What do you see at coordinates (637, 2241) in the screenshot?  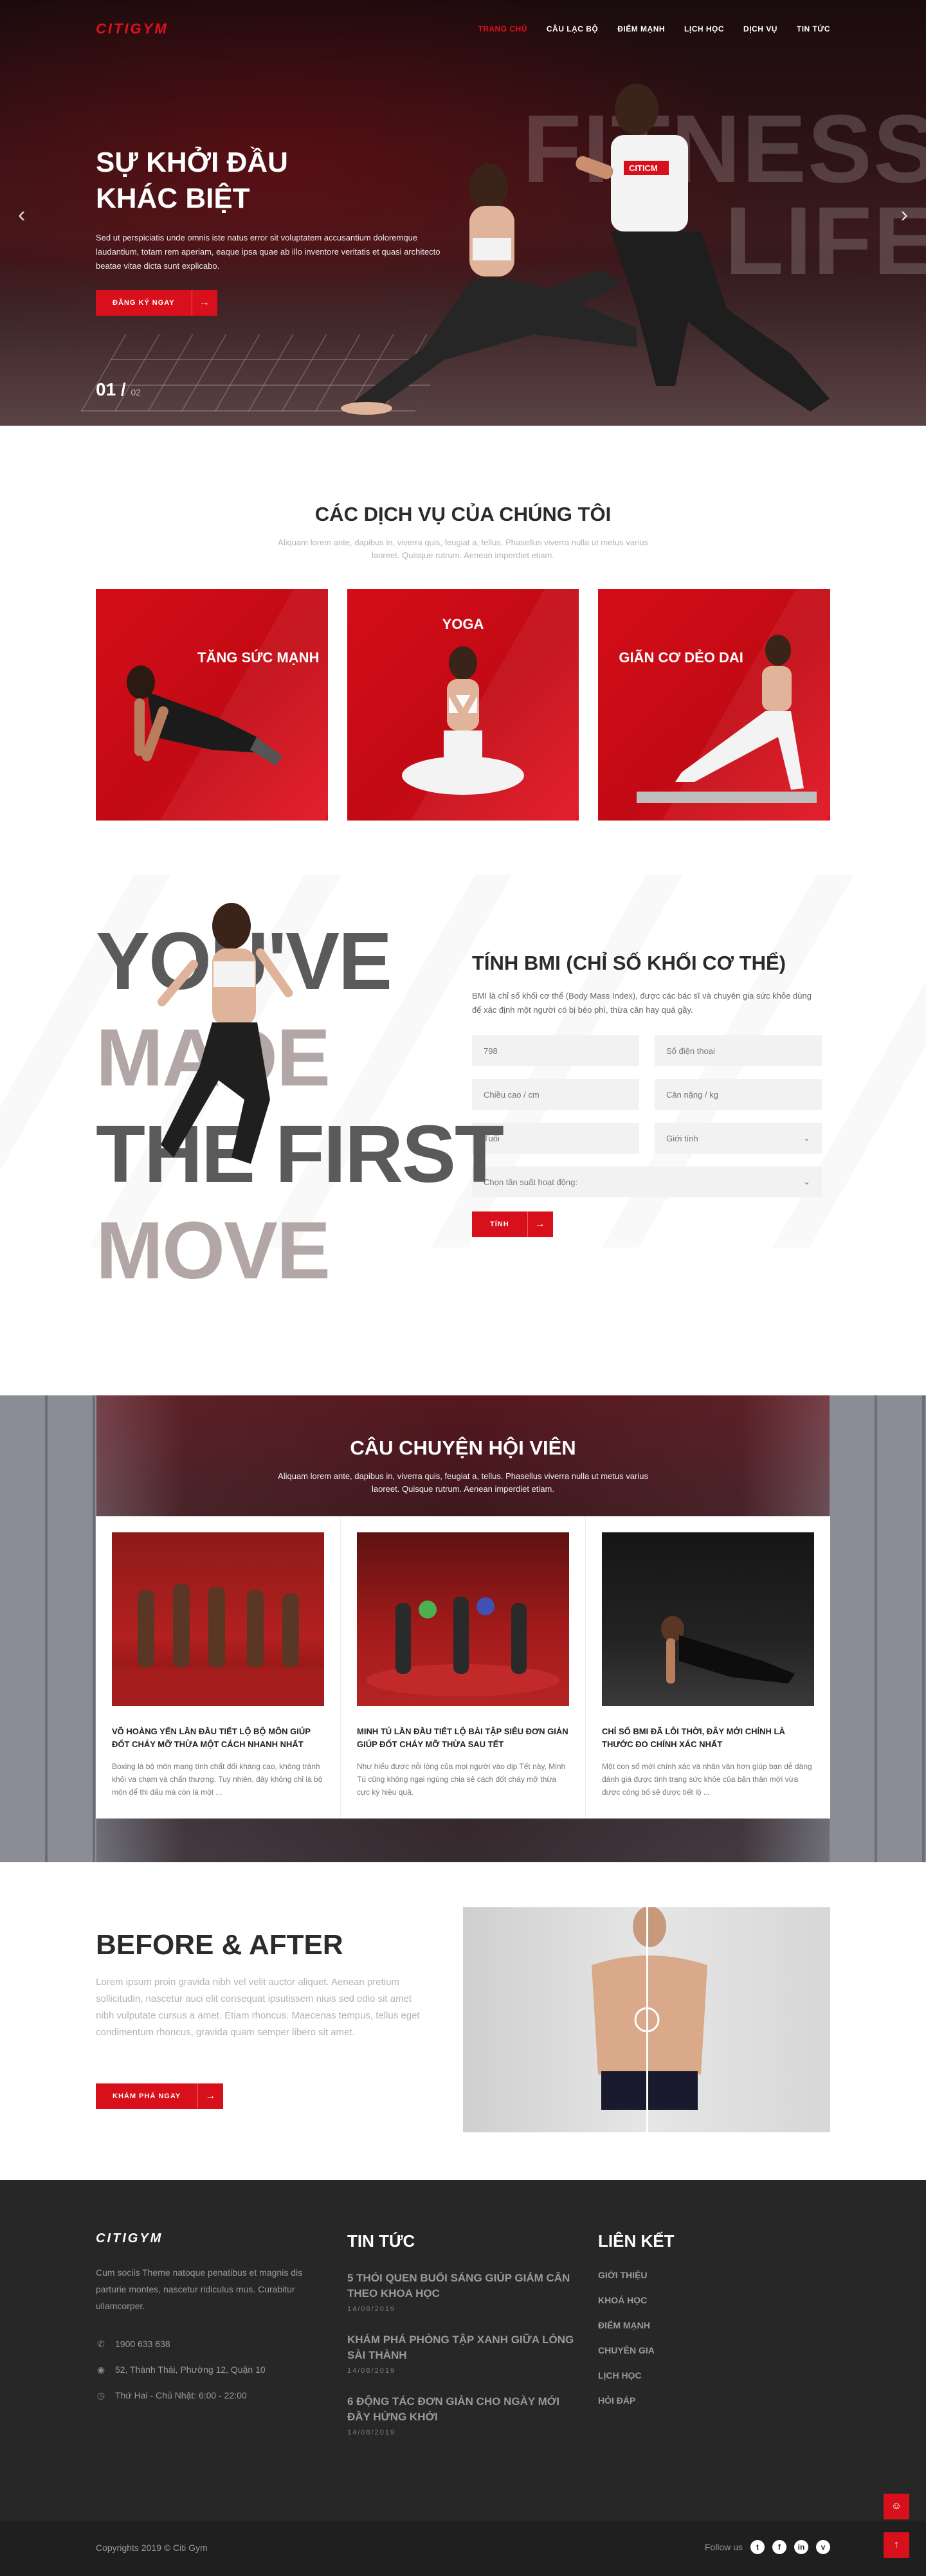 I see `footer-links-title: Liên kết` at bounding box center [637, 2241].